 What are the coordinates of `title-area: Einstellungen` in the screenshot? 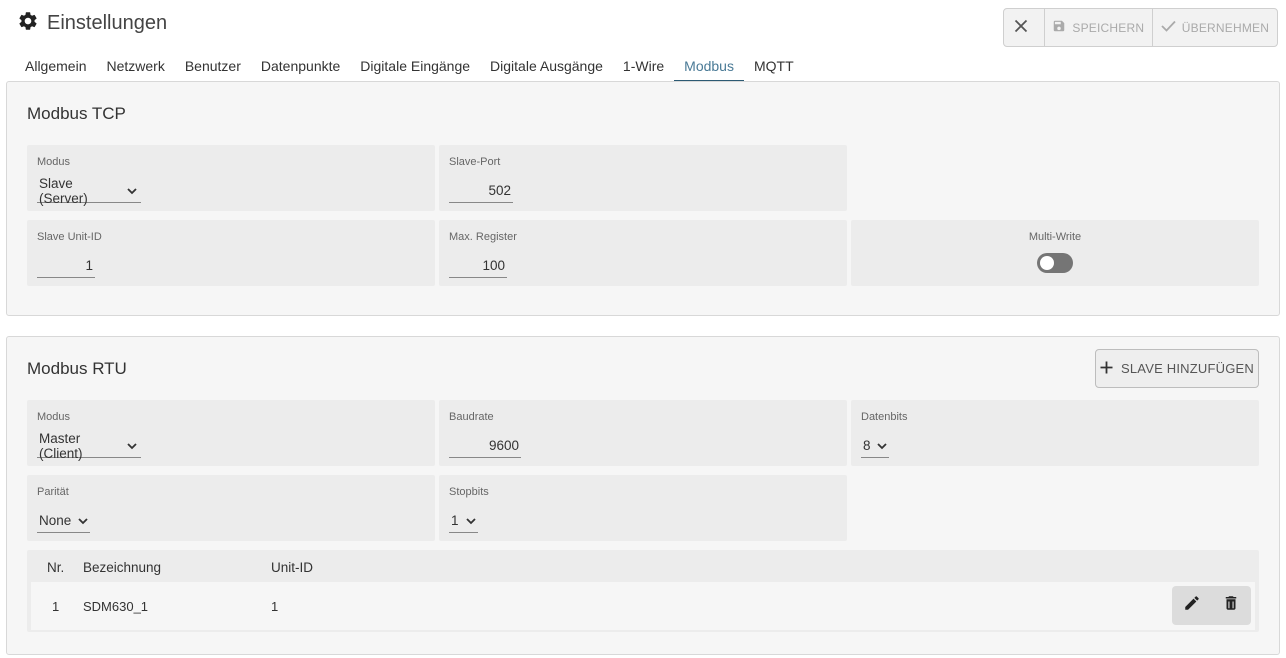 It's located at (92, 23).